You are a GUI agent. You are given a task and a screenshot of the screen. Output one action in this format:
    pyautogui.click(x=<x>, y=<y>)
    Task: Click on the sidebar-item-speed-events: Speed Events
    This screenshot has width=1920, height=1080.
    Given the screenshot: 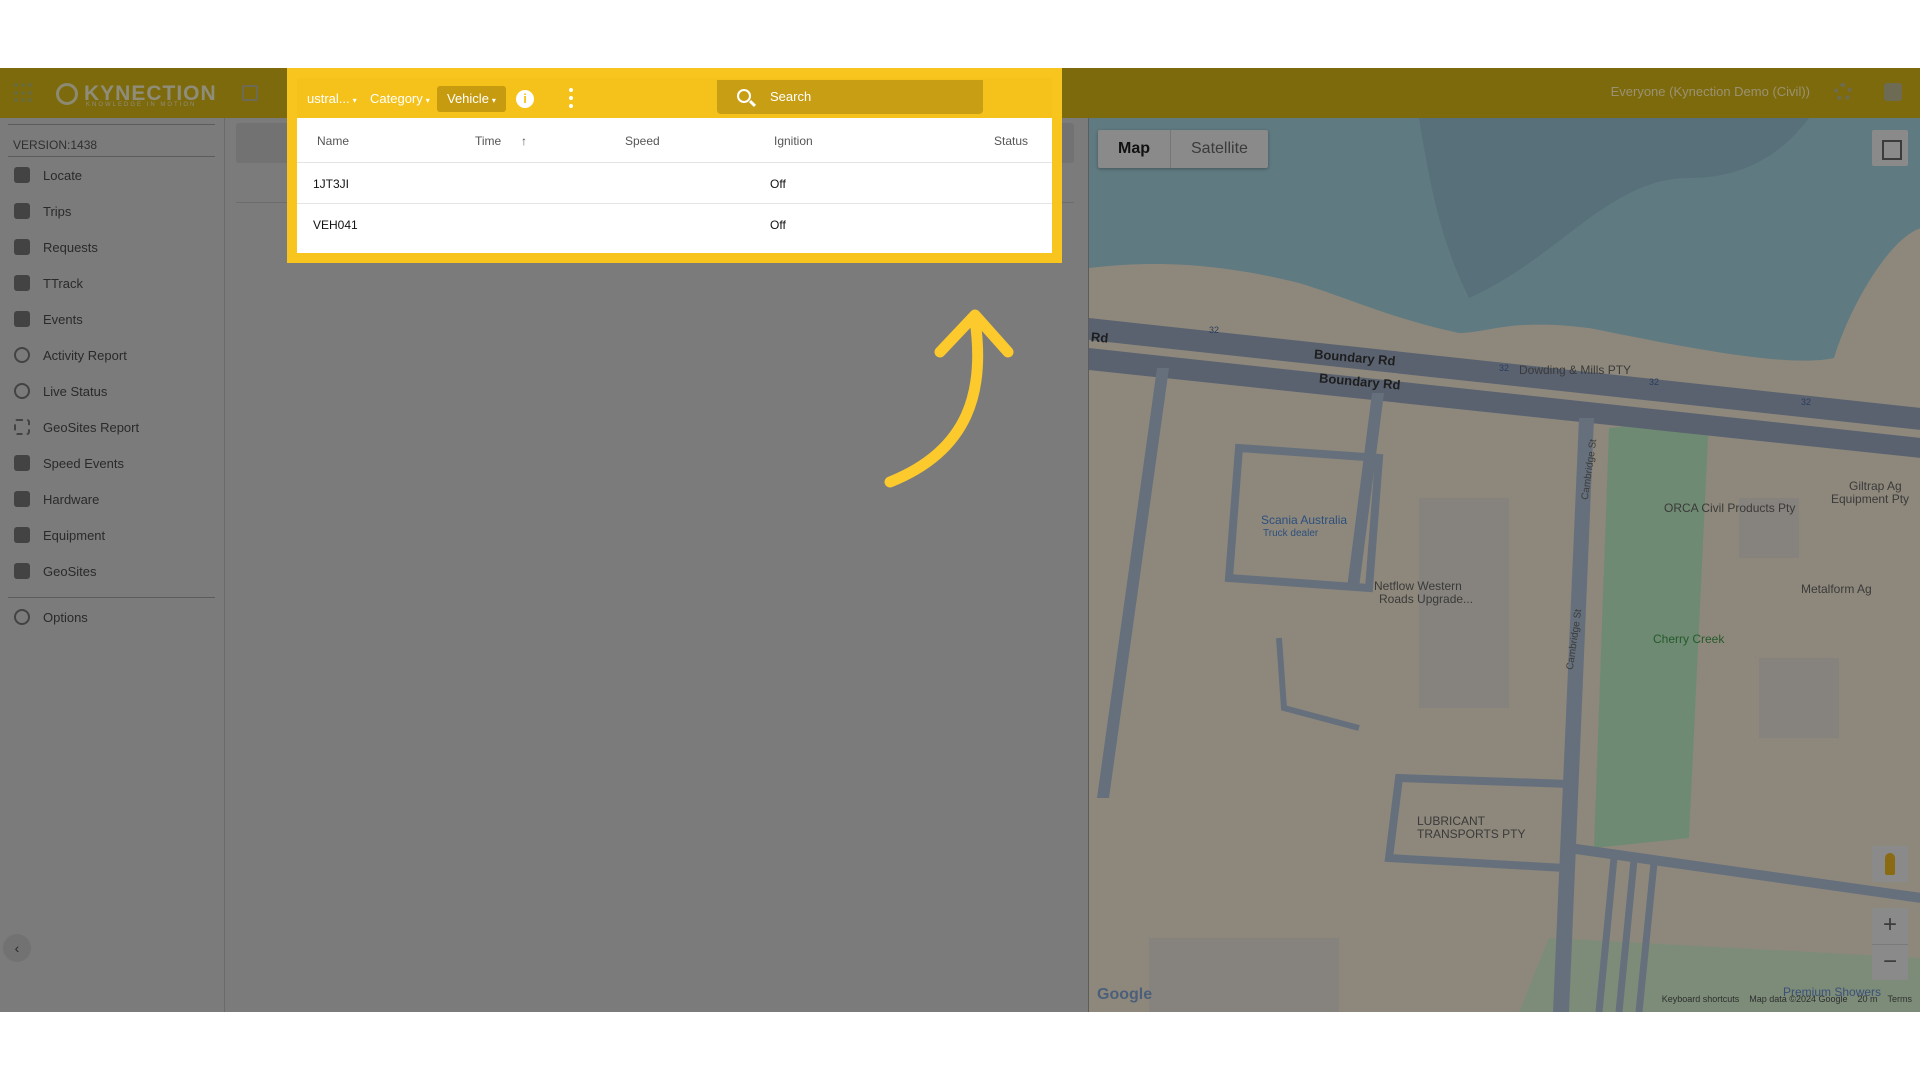 What is the action you would take?
    pyautogui.click(x=112, y=463)
    